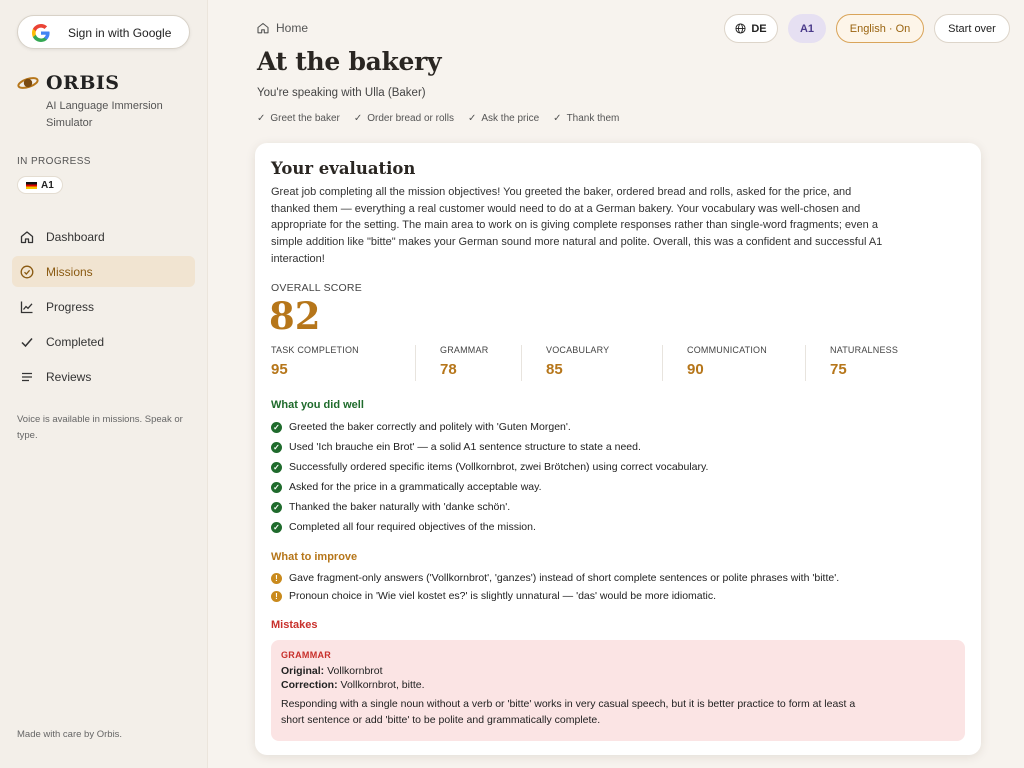  Describe the element at coordinates (75, 341) in the screenshot. I see `sidebar-item-label: Completed` at that location.